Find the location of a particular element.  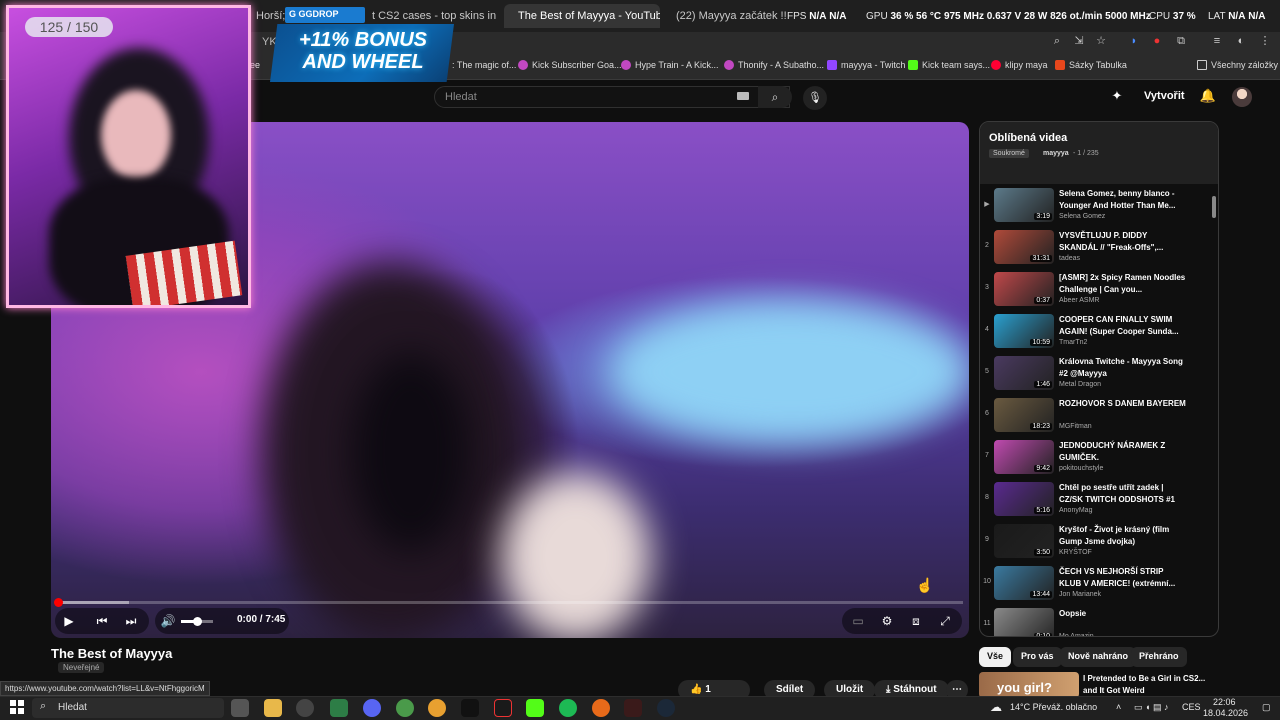

scrollbar-thumb is located at coordinates (1214, 207).